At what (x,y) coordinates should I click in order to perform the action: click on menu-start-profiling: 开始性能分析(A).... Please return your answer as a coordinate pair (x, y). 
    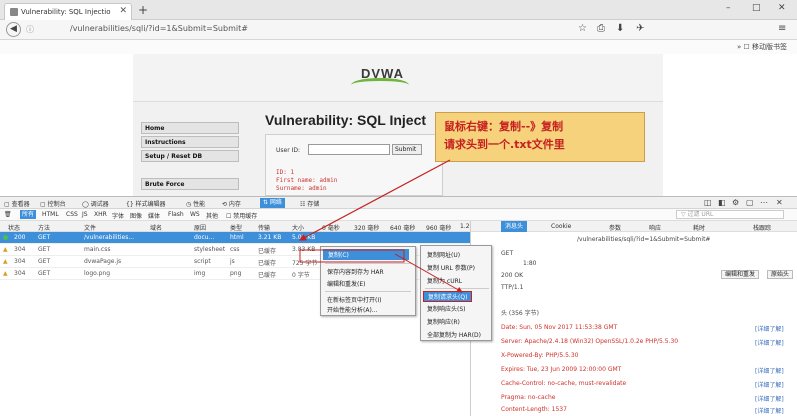
    Looking at the image, I should click on (352, 309).